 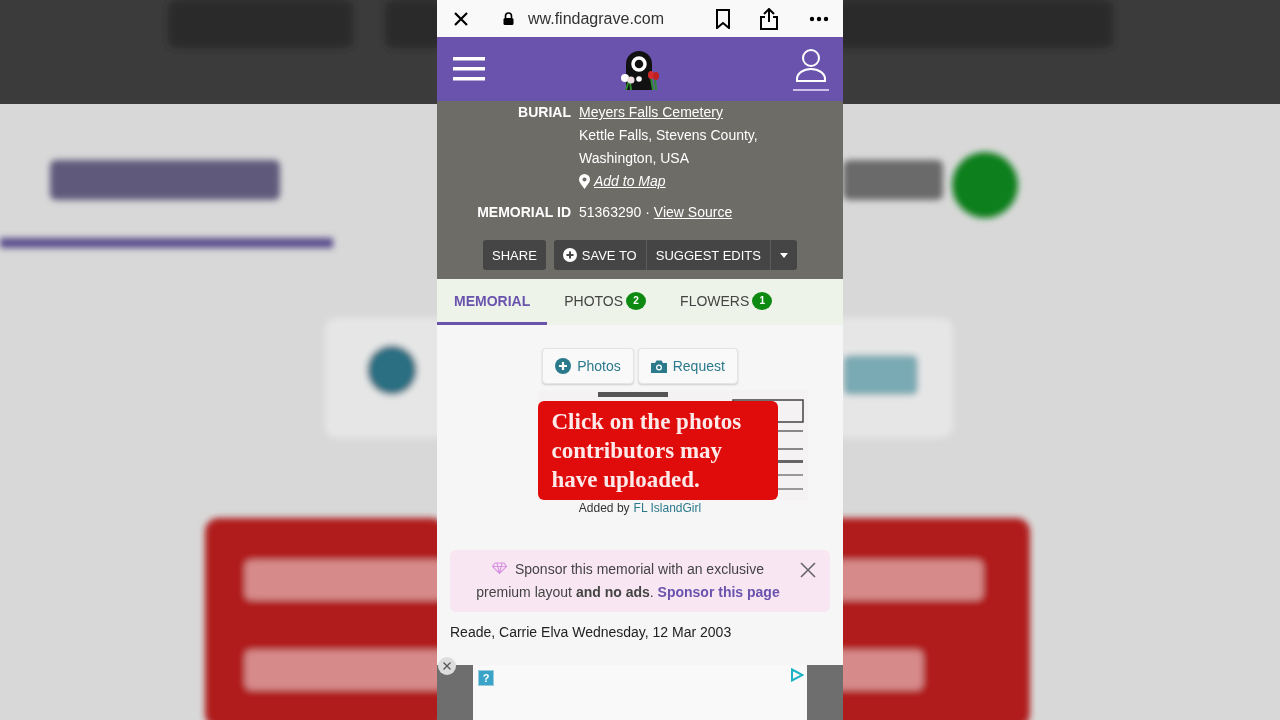 What do you see at coordinates (544, 112) in the screenshot?
I see `burial-label: BURIAL` at bounding box center [544, 112].